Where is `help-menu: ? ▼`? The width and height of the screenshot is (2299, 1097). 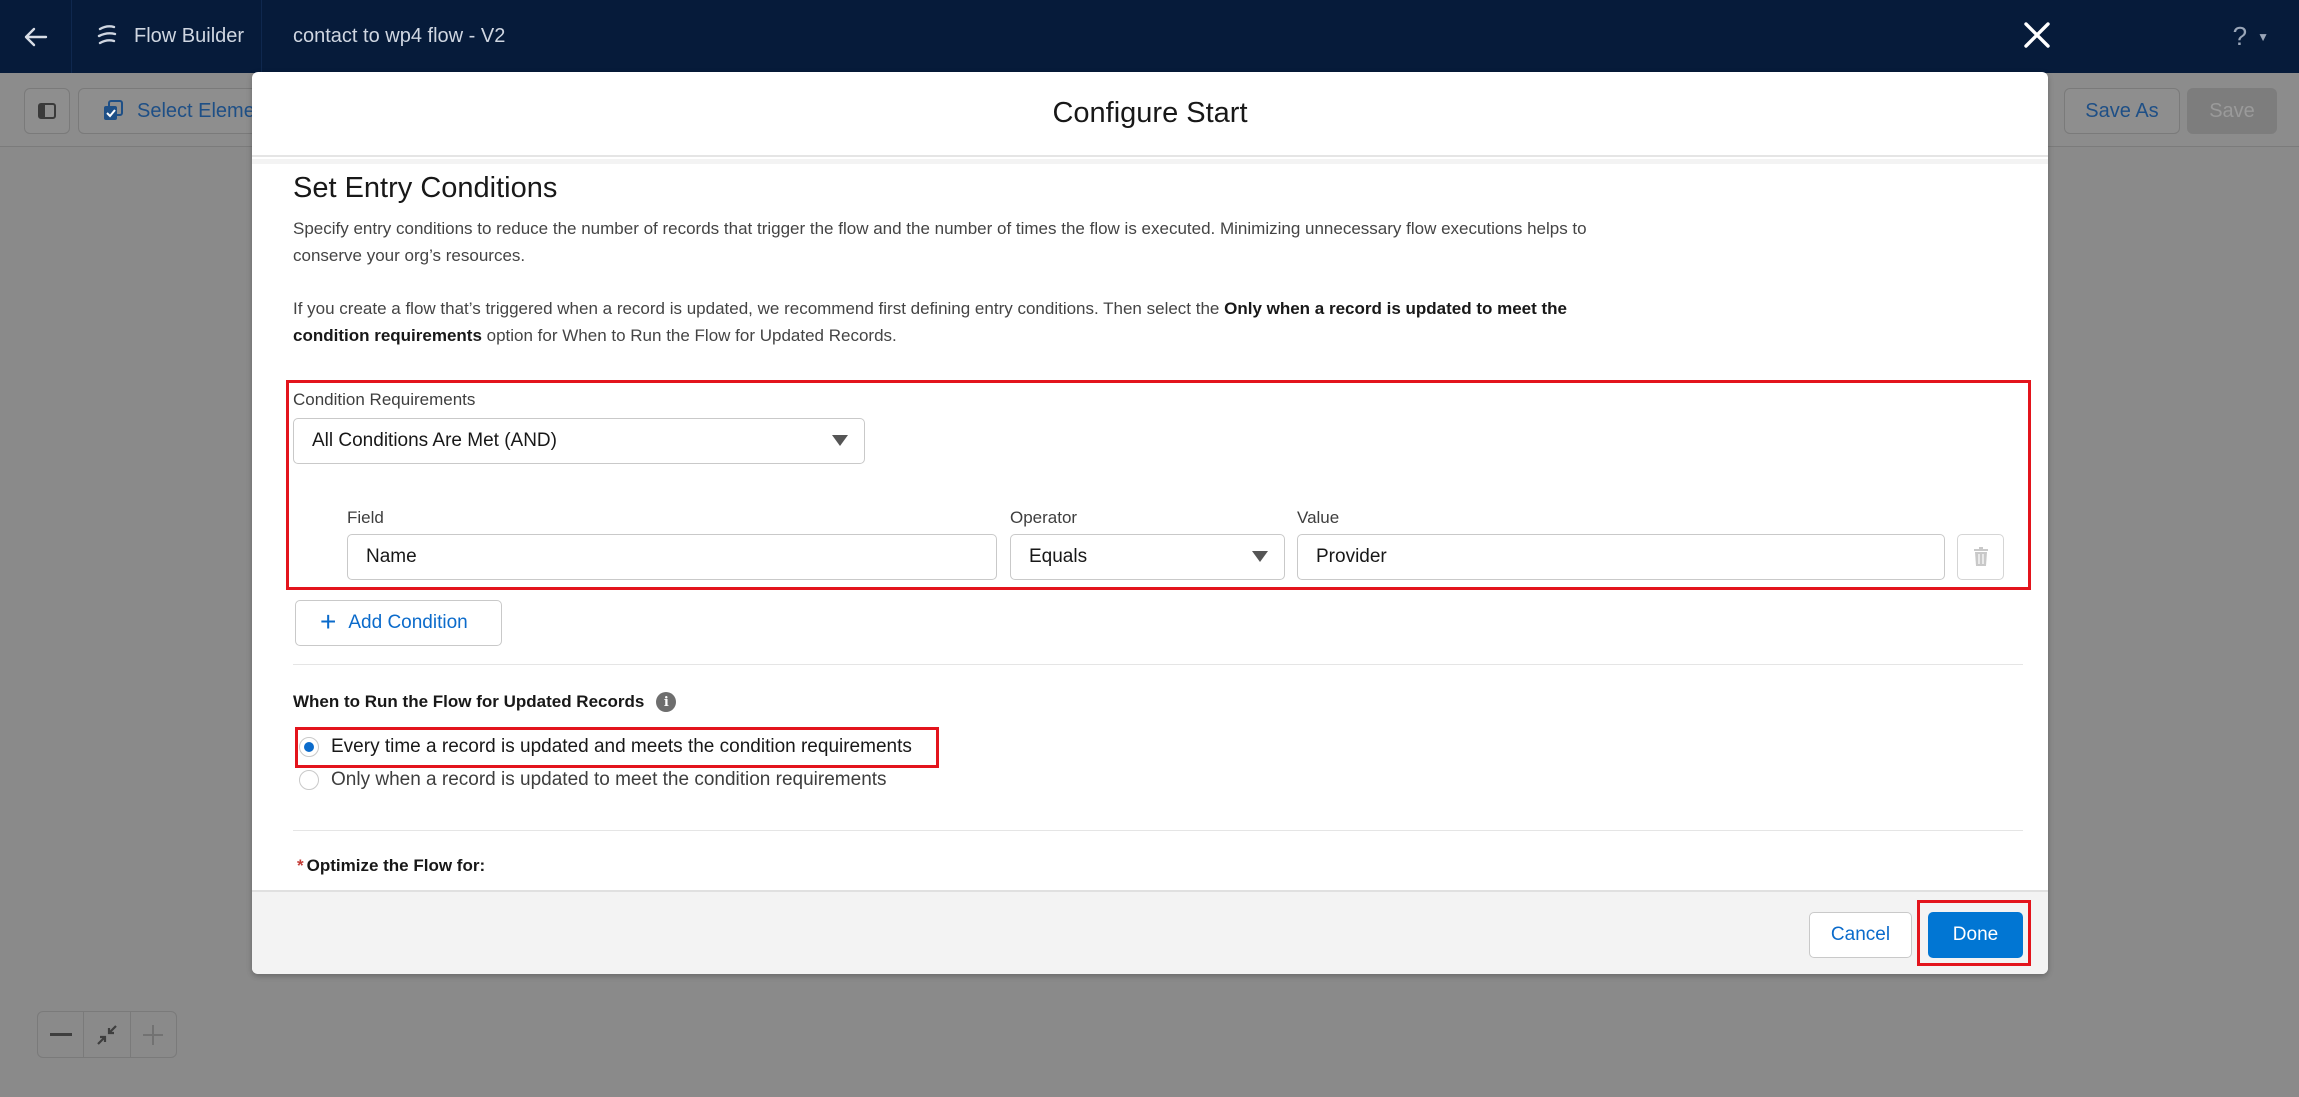 help-menu: ? ▼ is located at coordinates (2251, 36).